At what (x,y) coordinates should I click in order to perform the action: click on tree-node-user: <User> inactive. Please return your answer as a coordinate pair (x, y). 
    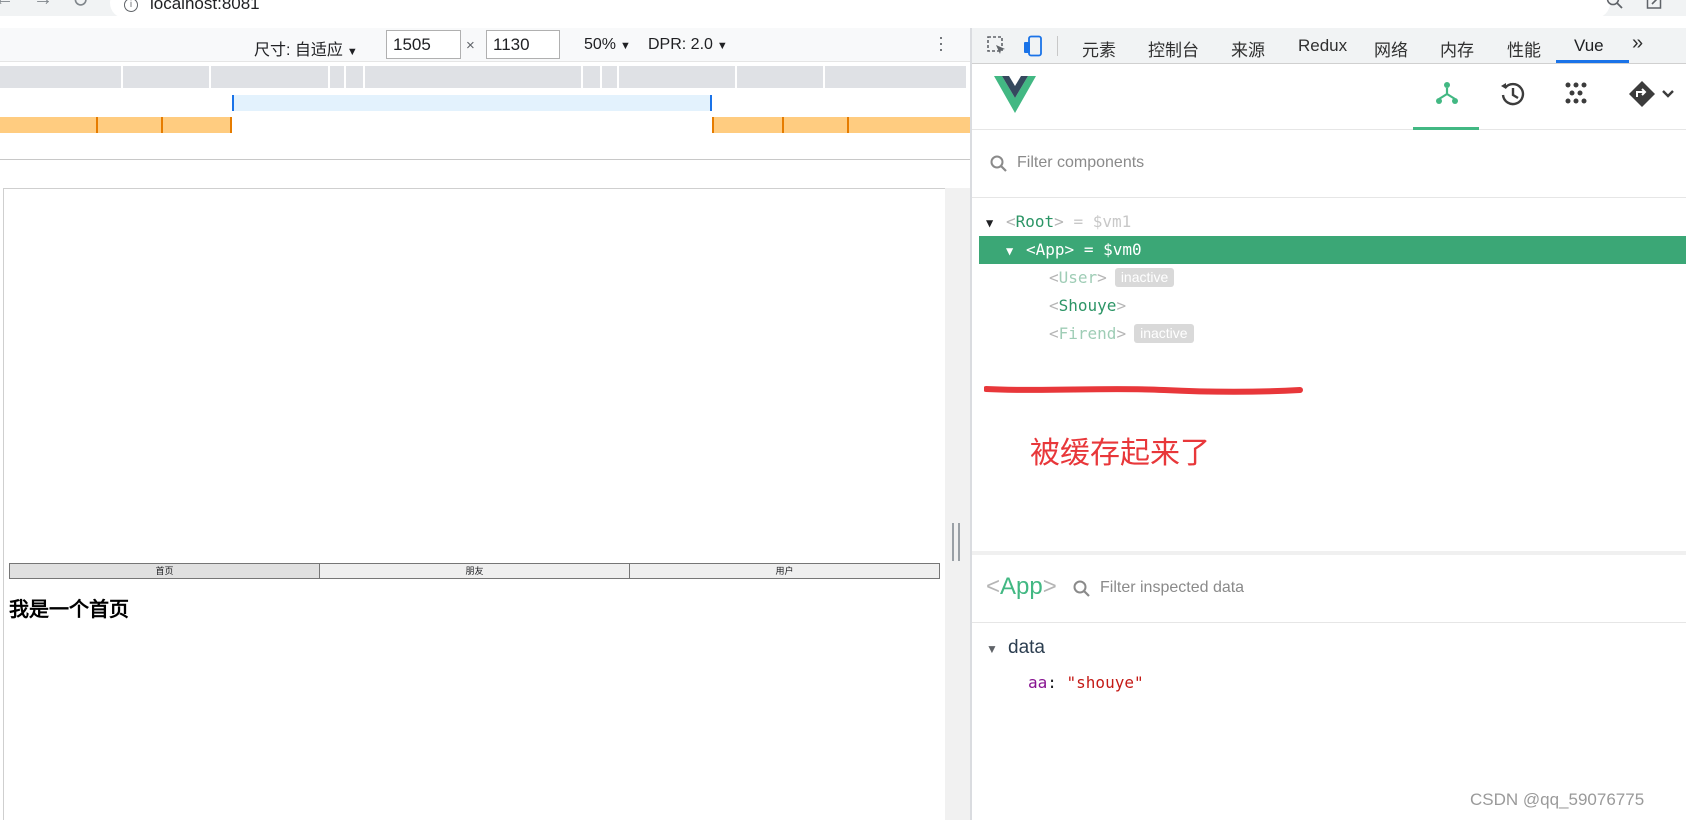
    Looking at the image, I should click on (1112, 278).